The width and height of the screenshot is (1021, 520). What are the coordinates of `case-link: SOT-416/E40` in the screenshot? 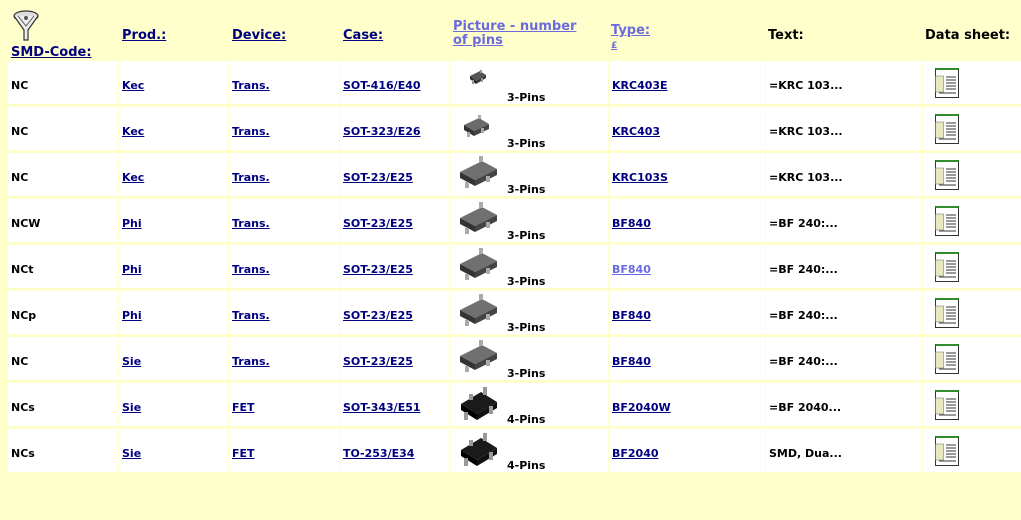 It's located at (382, 85).